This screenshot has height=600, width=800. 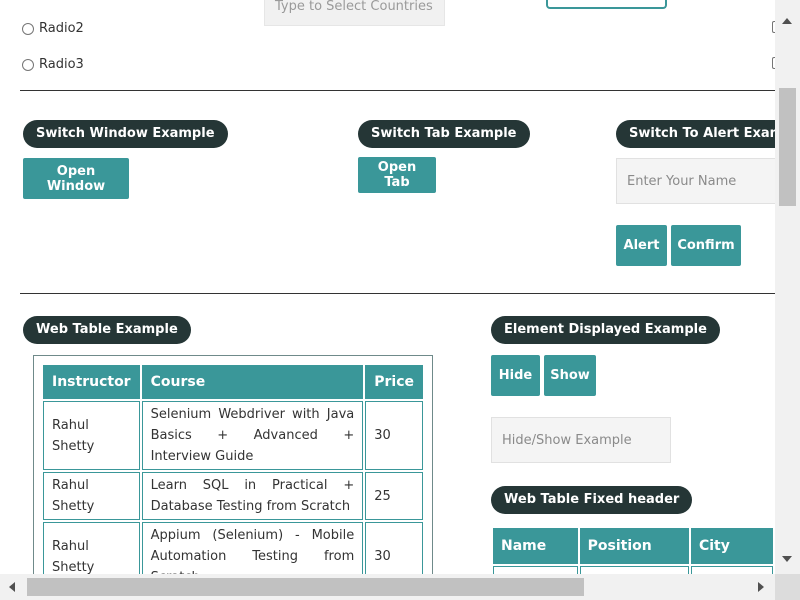 I want to click on switch-window-legend: Switch Window Example, so click(x=125, y=134).